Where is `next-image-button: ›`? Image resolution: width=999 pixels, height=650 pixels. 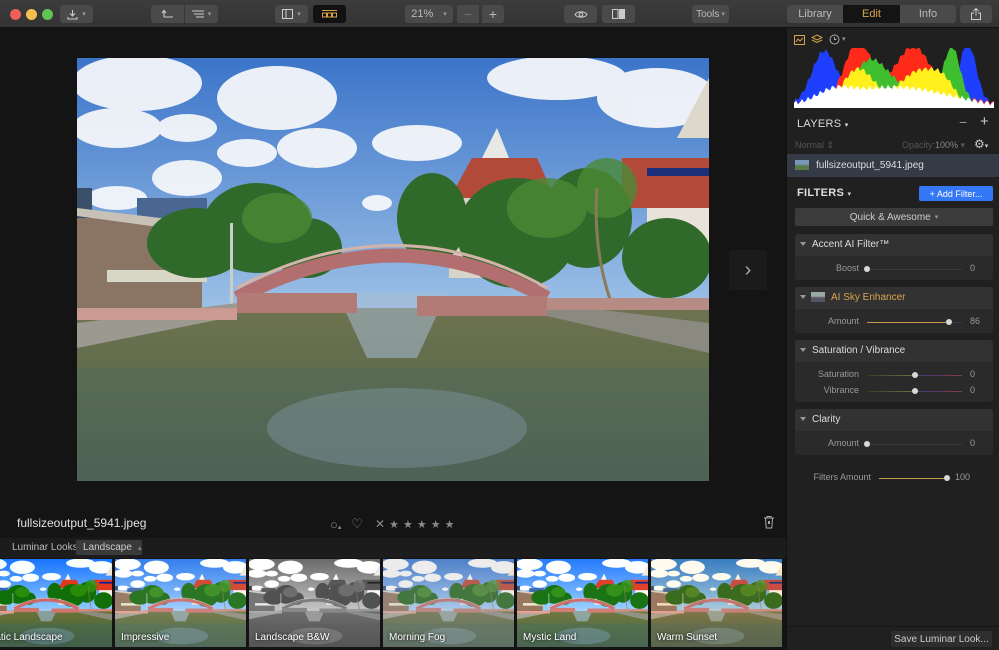
next-image-button: › is located at coordinates (748, 270).